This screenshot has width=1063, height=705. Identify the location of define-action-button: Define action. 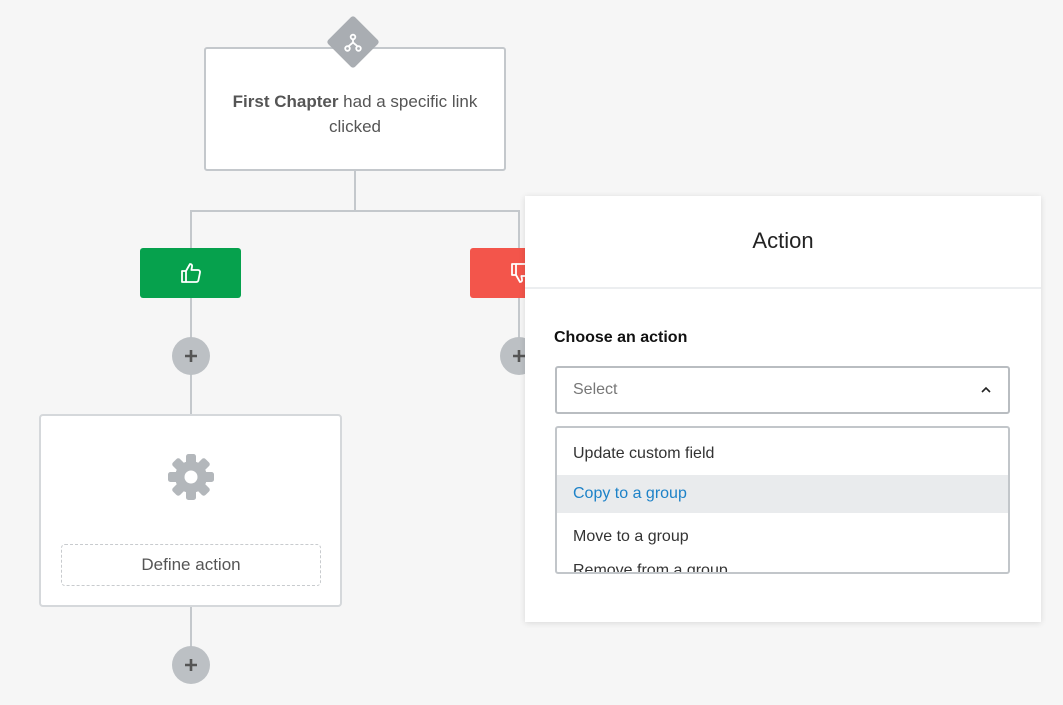
(191, 565).